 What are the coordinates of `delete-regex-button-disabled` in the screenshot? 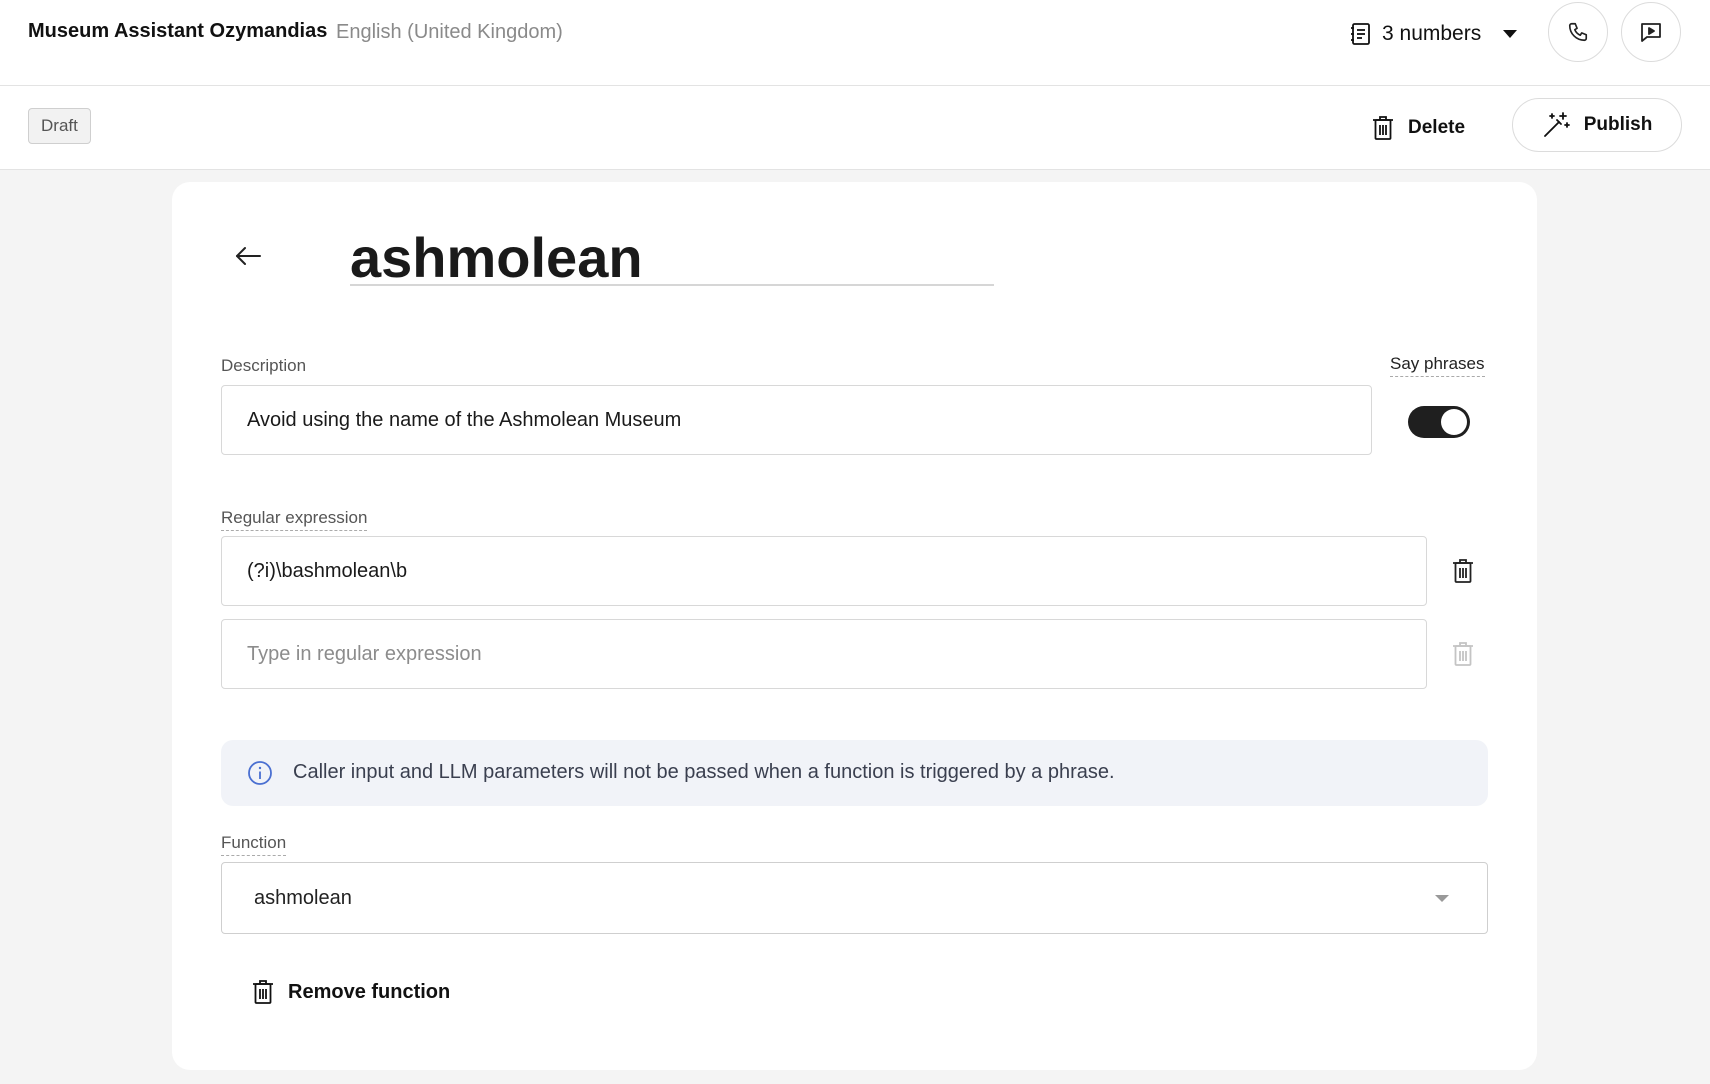 It's located at (1463, 654).